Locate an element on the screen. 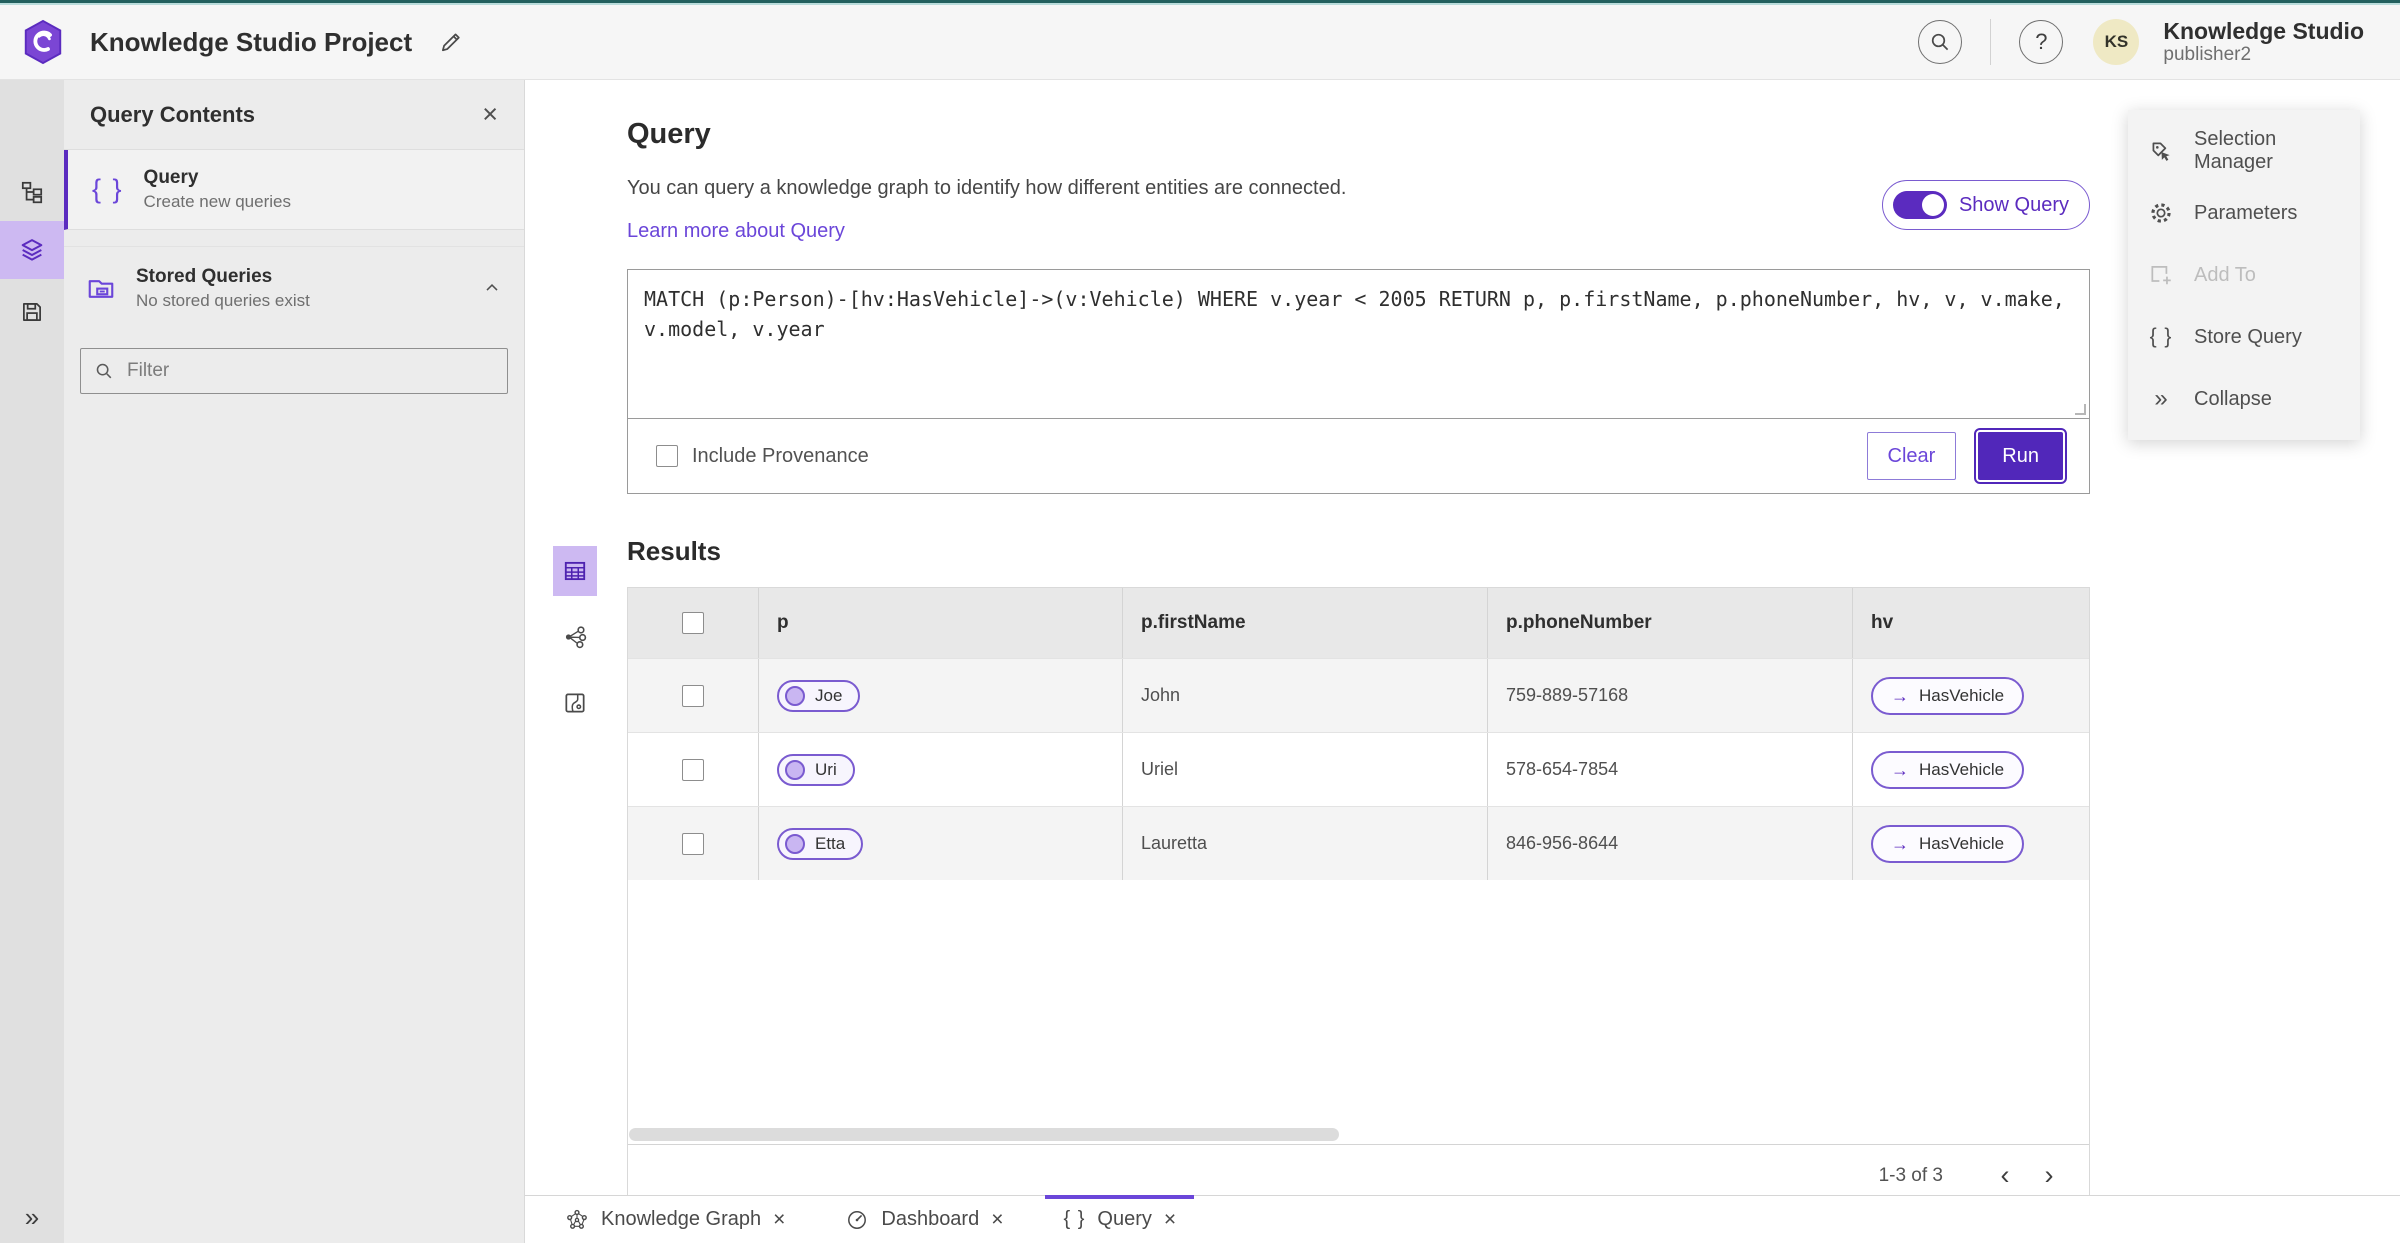 The width and height of the screenshot is (2400, 1243). prev-page-button: ‹ is located at coordinates (2005, 1175).